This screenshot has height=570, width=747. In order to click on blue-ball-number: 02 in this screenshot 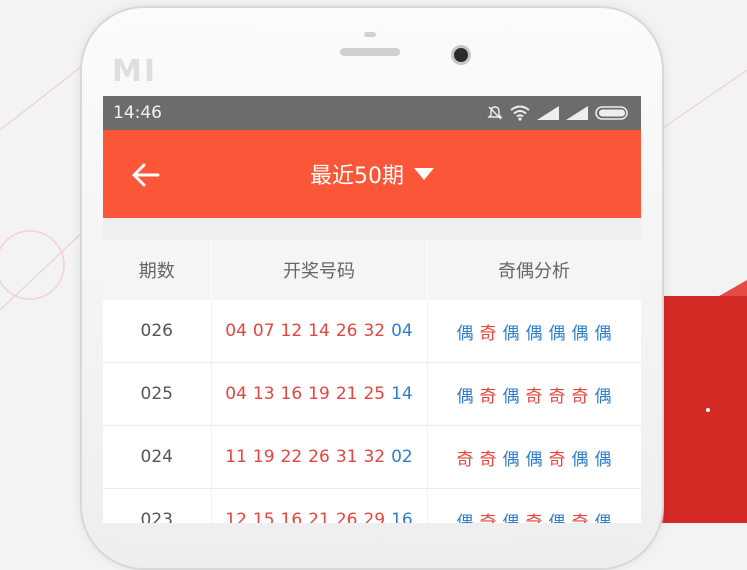, I will do `click(402, 457)`.